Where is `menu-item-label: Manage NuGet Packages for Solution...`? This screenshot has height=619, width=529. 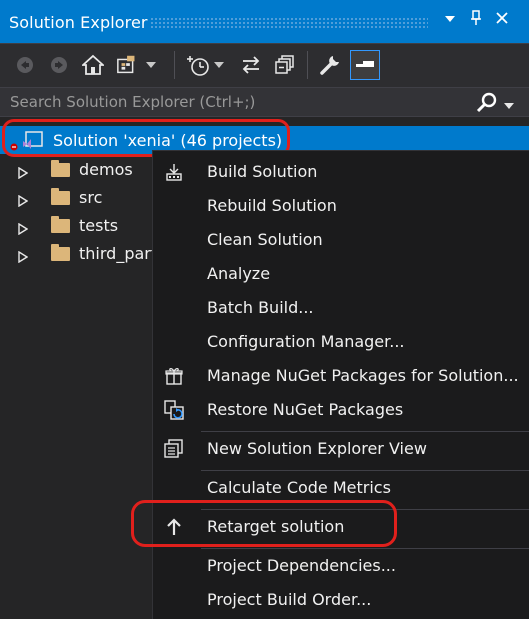 menu-item-label: Manage NuGet Packages for Solution... is located at coordinates (363, 375).